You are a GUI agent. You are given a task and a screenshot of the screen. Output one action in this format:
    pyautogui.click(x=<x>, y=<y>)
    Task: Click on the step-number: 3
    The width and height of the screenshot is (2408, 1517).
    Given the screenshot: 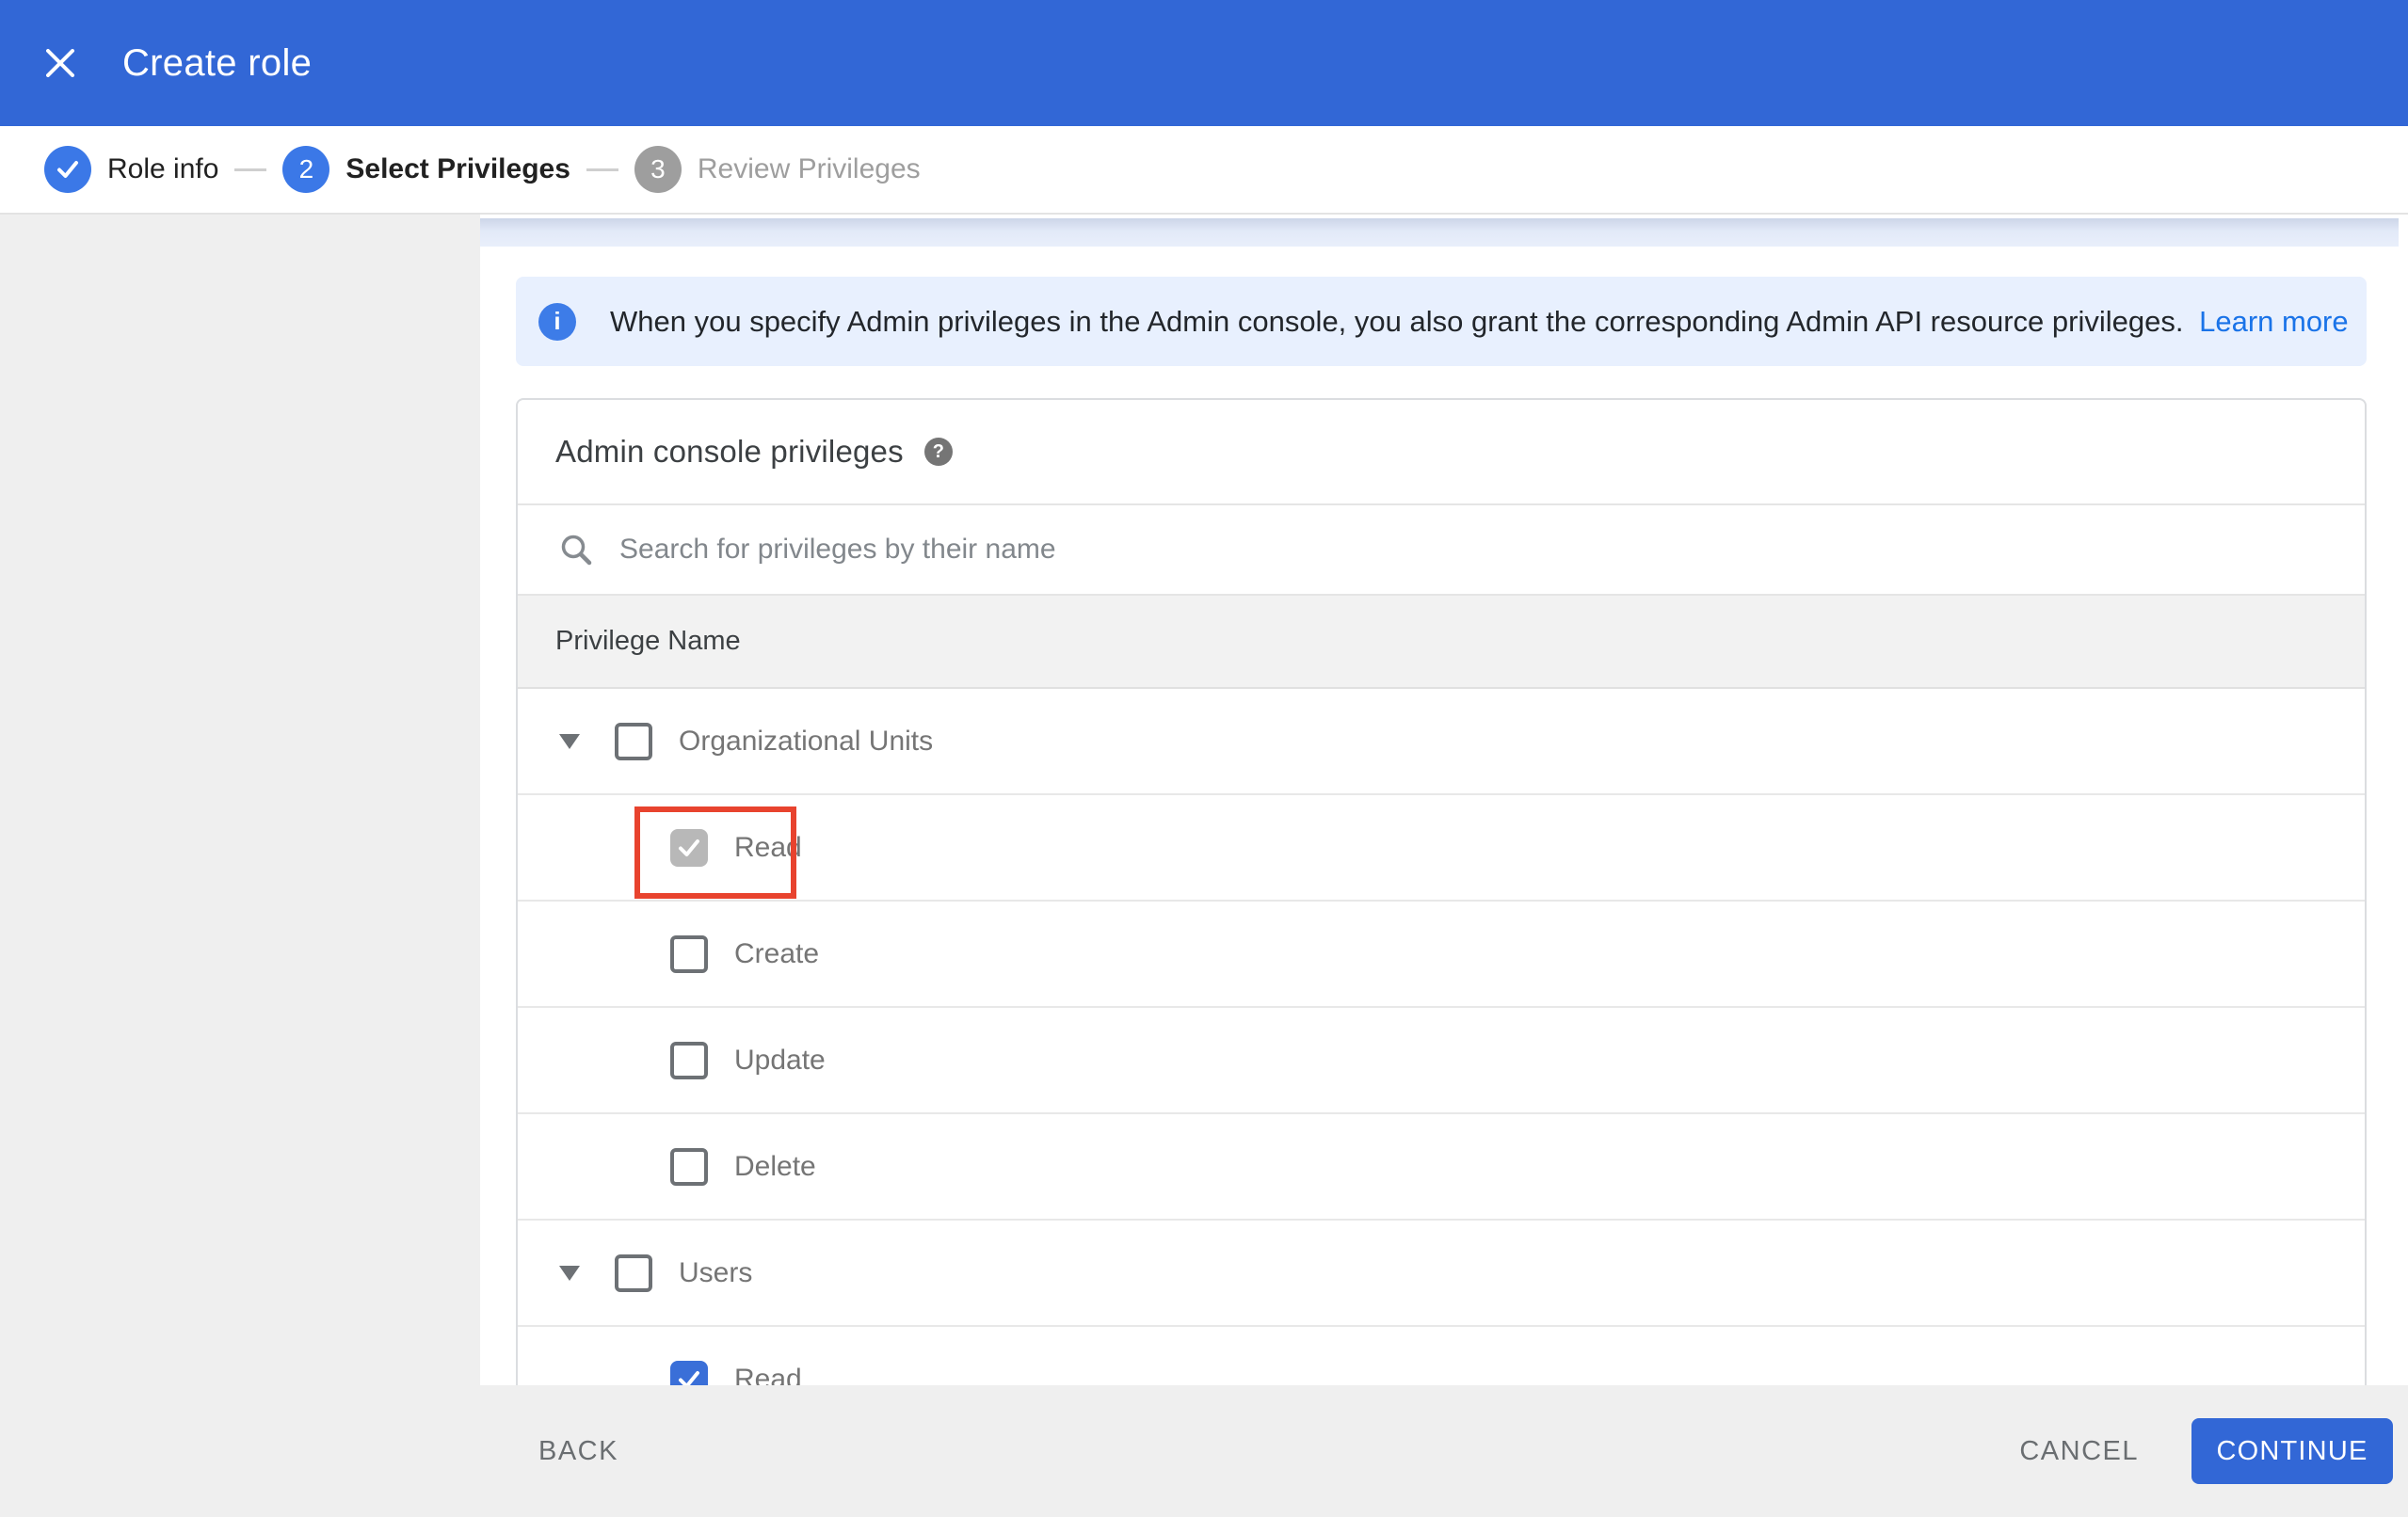 What is the action you would take?
    pyautogui.click(x=658, y=169)
    